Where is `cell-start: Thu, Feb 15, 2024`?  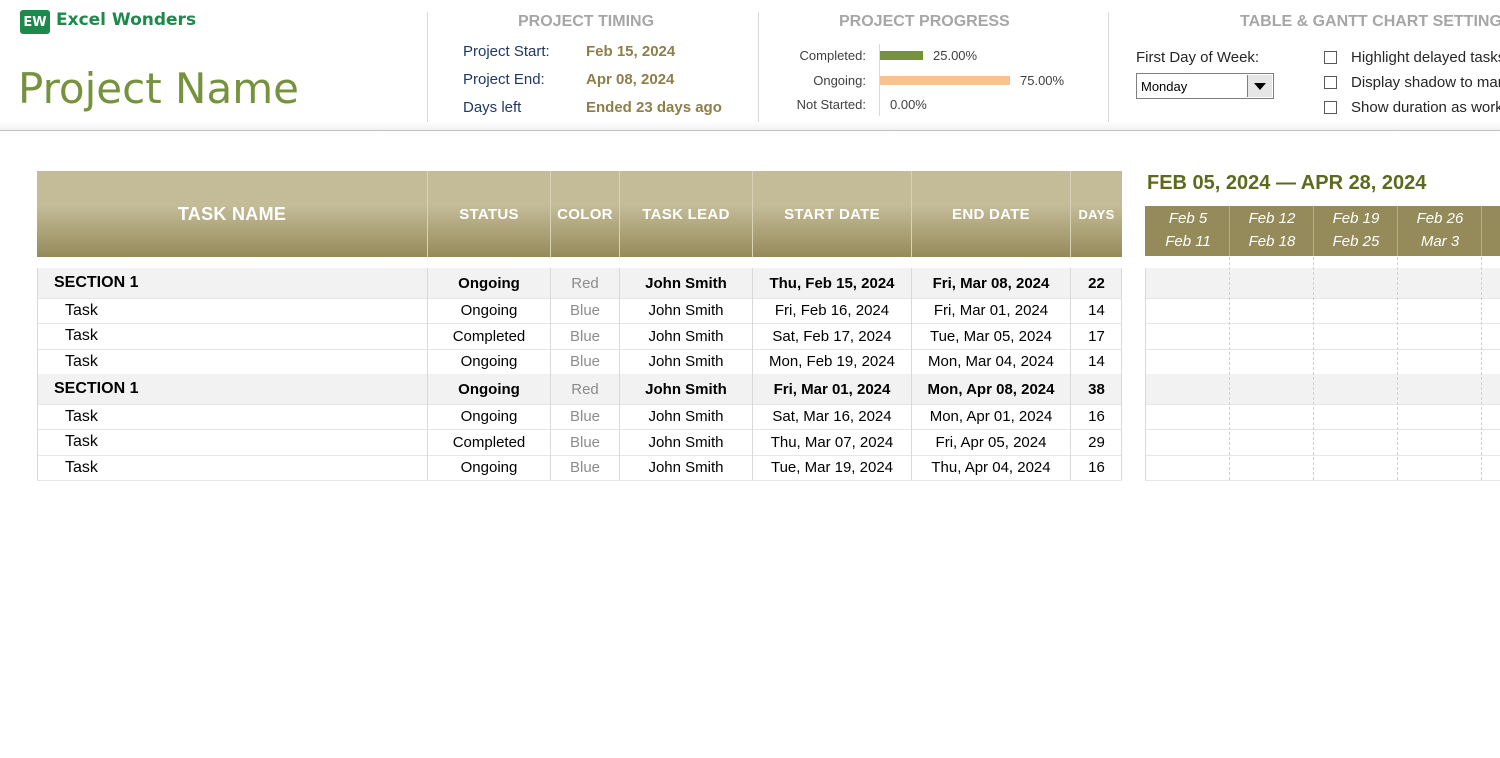 cell-start: Thu, Feb 15, 2024 is located at coordinates (832, 283).